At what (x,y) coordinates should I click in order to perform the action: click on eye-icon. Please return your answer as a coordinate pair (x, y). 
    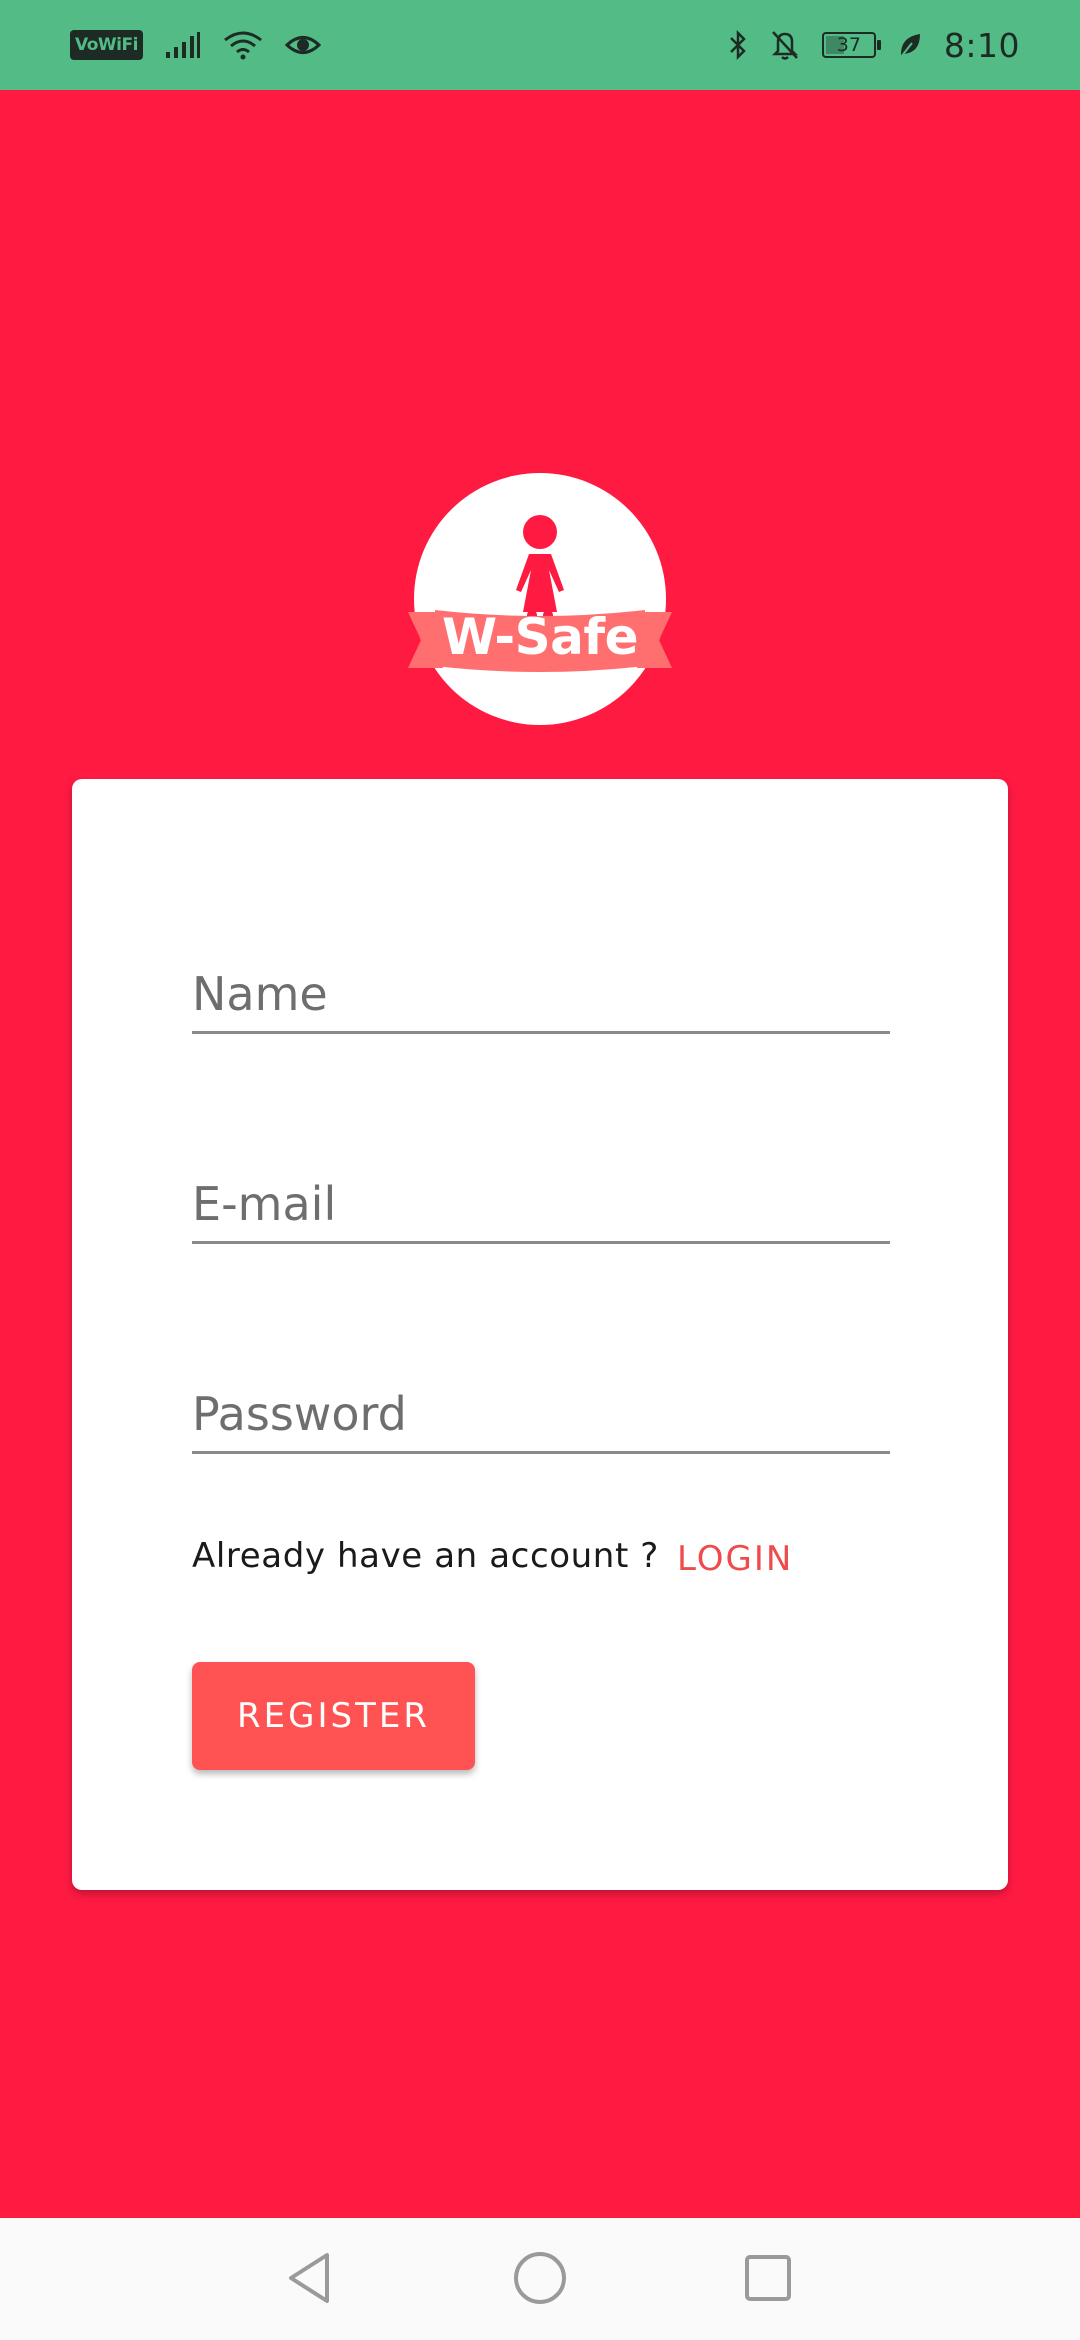
    Looking at the image, I should click on (302, 45).